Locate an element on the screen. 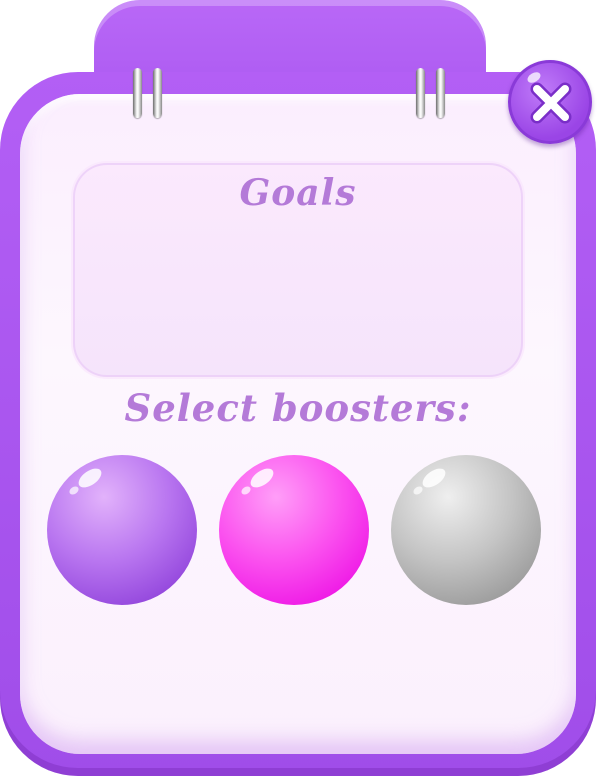 The width and height of the screenshot is (602, 776). close-icon is located at coordinates (551, 103).